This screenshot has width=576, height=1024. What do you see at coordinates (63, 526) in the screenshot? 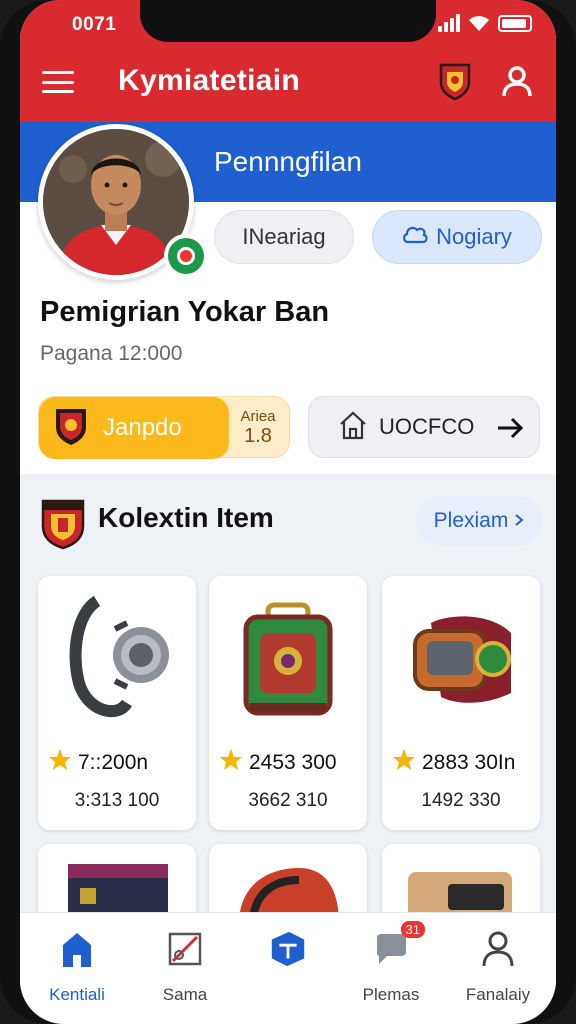
I see `collection-crest-icon` at bounding box center [63, 526].